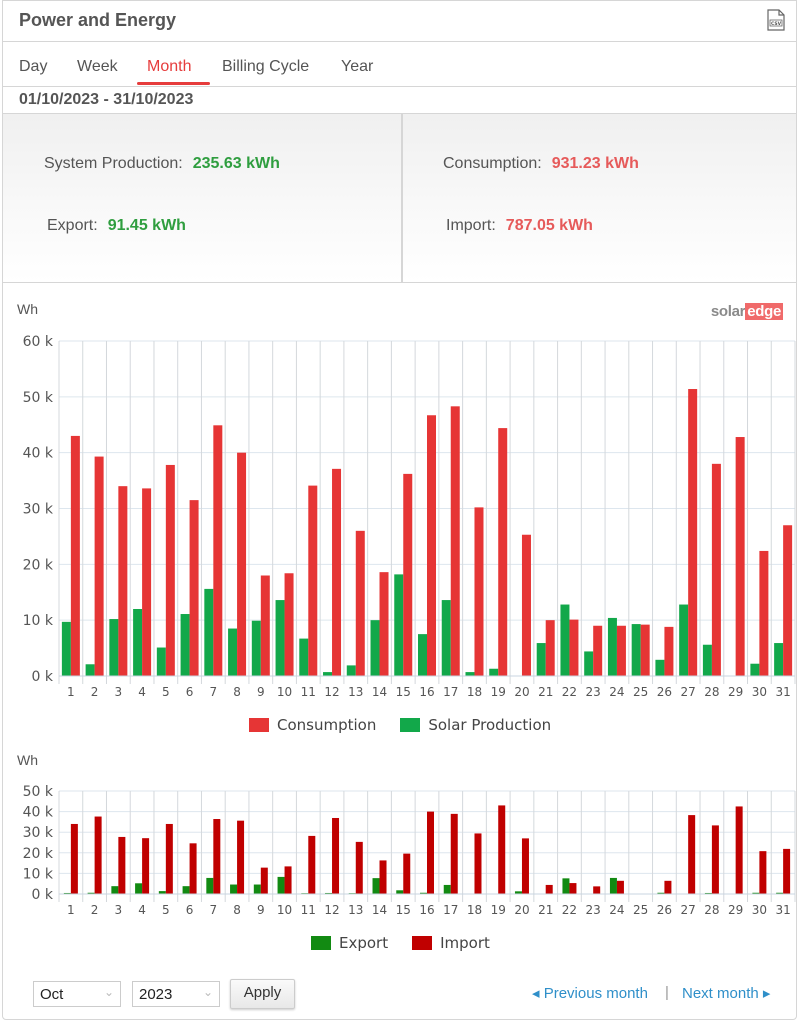 This screenshot has height=1024, width=799. I want to click on chart2-y-tick-label: 20 k, so click(38, 854).